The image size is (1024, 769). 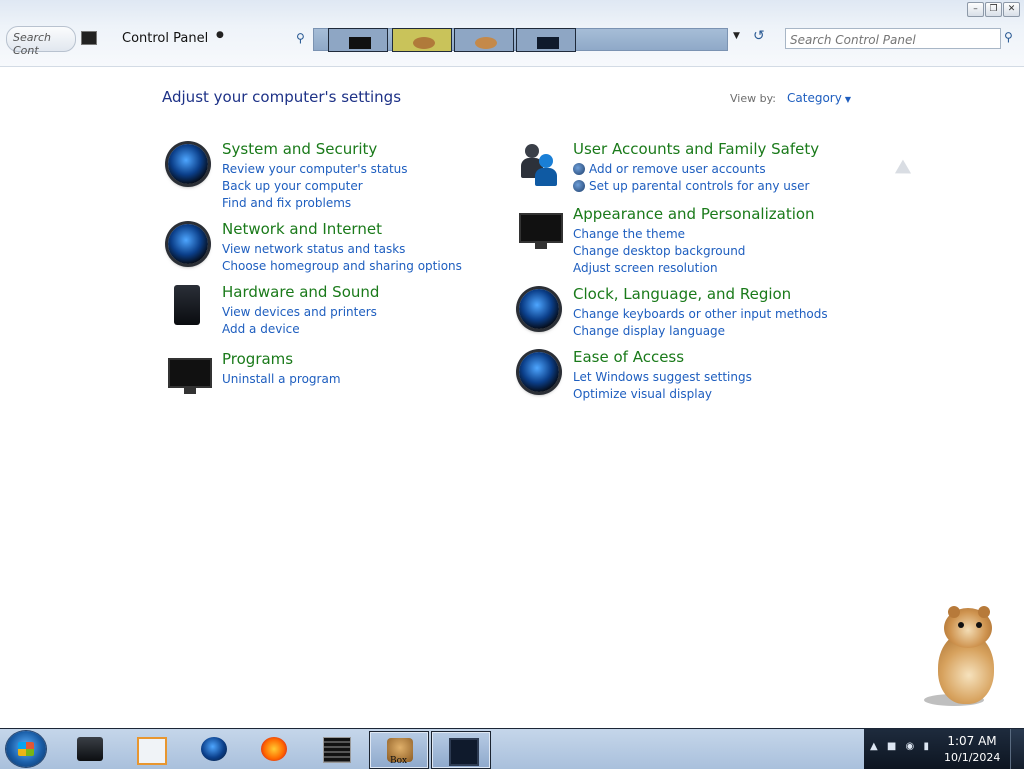 I want to click on thumbnail-hamster, so click(x=484, y=40).